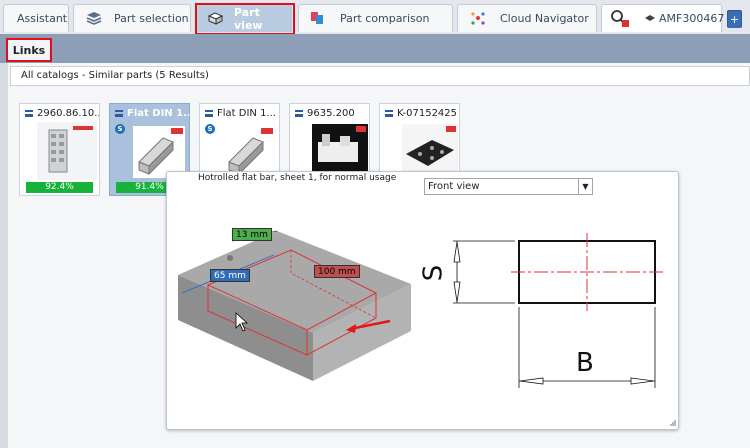 The height and width of the screenshot is (448, 750). What do you see at coordinates (650, 18) in the screenshot?
I see `part-thumbnail-icon` at bounding box center [650, 18].